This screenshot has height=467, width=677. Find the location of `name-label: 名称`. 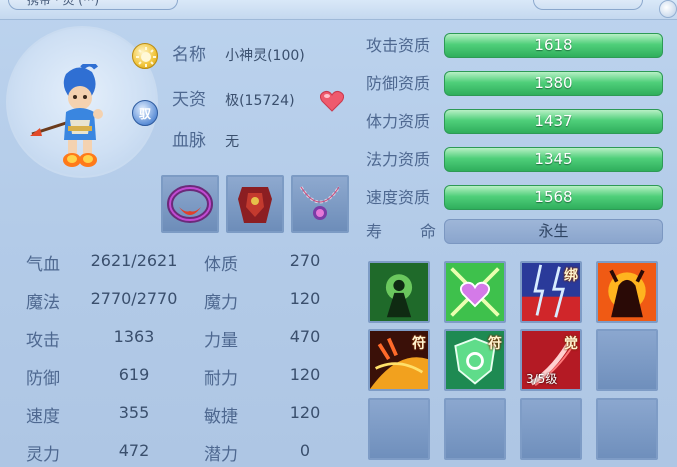

name-label: 名称 is located at coordinates (189, 55).